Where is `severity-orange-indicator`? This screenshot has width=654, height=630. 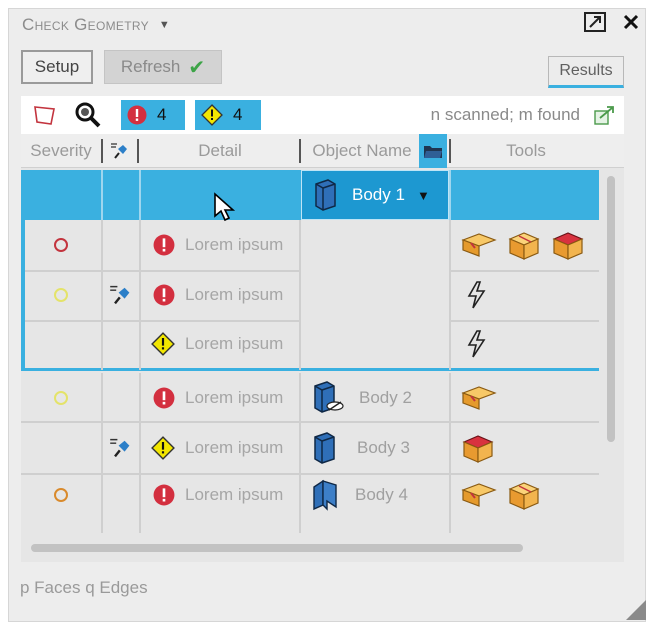
severity-orange-indicator is located at coordinates (61, 495).